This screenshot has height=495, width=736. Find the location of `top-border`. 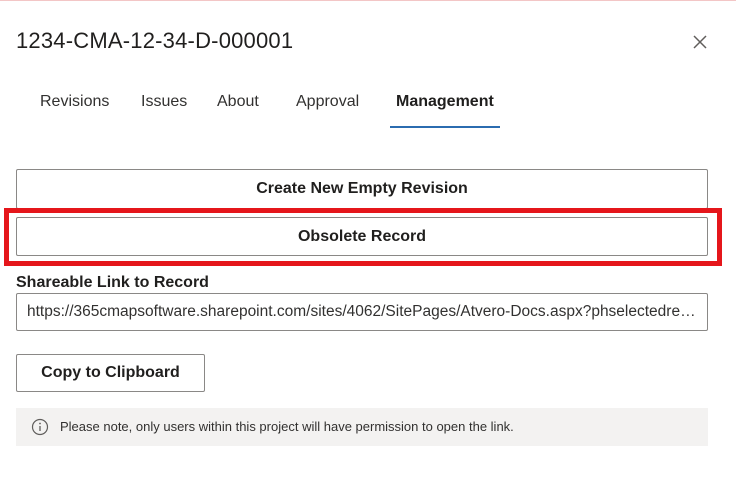

top-border is located at coordinates (368, 0).